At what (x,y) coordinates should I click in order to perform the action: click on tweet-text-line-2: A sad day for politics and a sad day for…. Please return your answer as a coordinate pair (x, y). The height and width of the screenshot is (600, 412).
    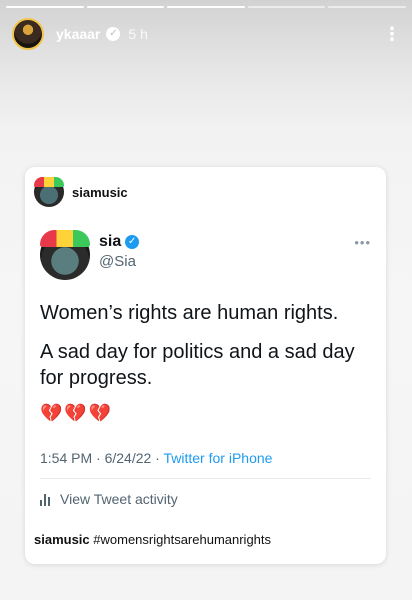
    Looking at the image, I should click on (197, 365).